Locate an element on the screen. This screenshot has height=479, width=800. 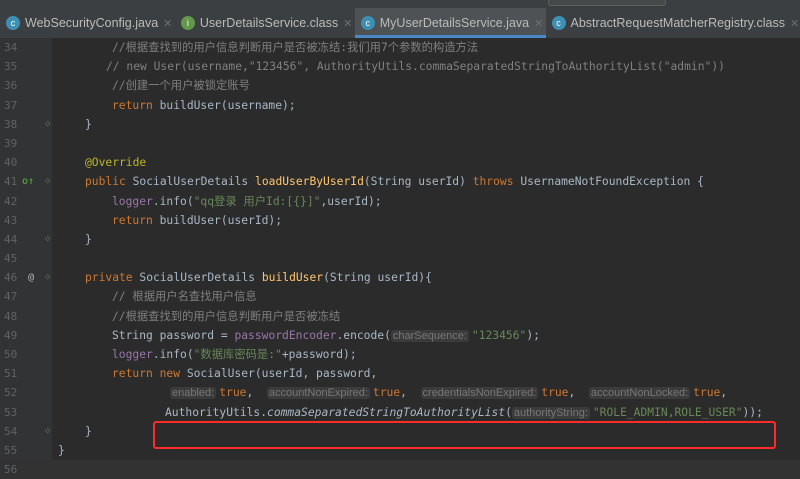
tab-myuserdetailsservice-java: c MyUserDetailsService.java ✕ is located at coordinates (450, 23).